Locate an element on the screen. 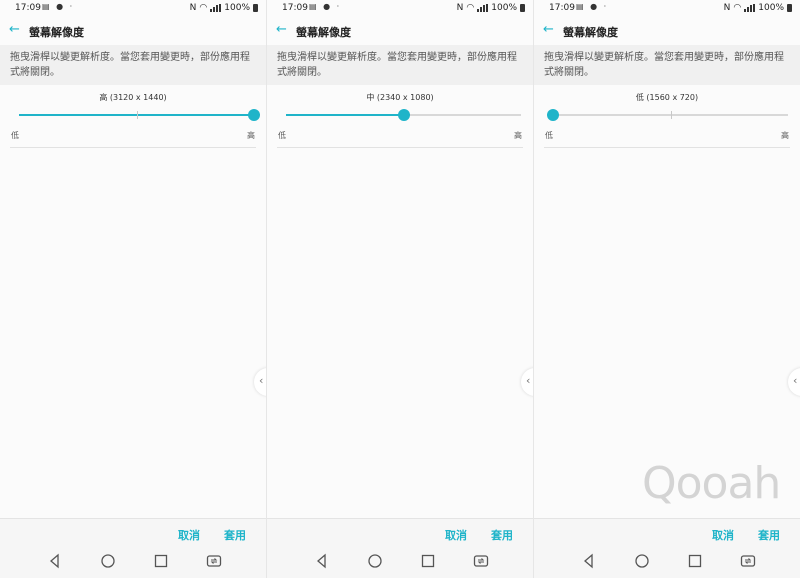 The image size is (800, 578). resolution-label: 中 (2340 x 1080) is located at coordinates (400, 97).